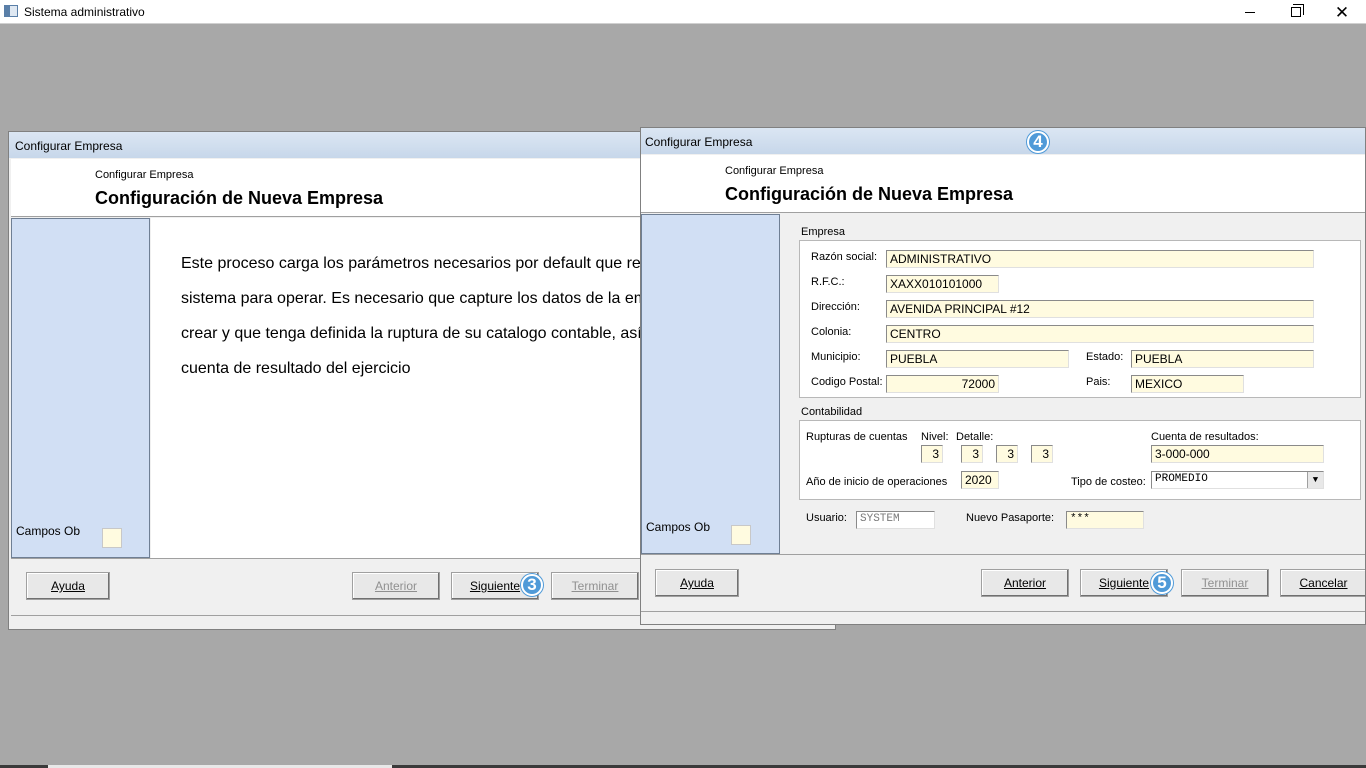 The height and width of the screenshot is (768, 1366). I want to click on empresa-group-label: Empresa, so click(823, 232).